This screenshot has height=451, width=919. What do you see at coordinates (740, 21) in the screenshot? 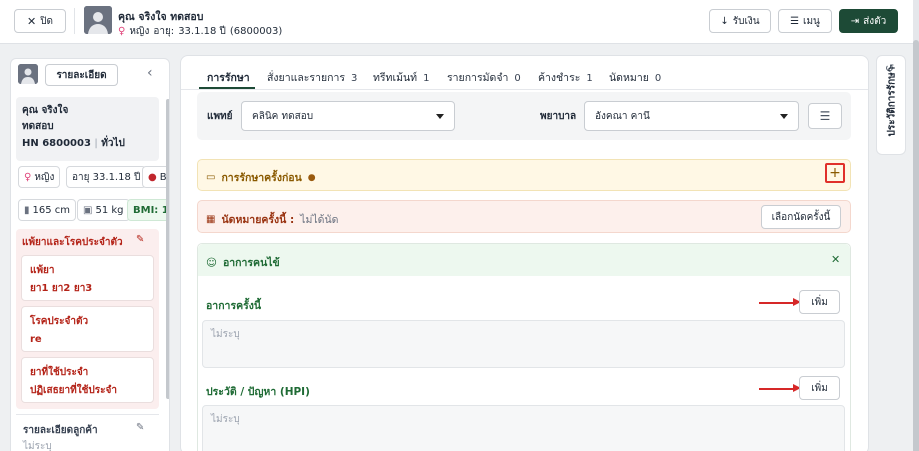
I see `receive-payment-button: ↓ รับเงิน` at bounding box center [740, 21].